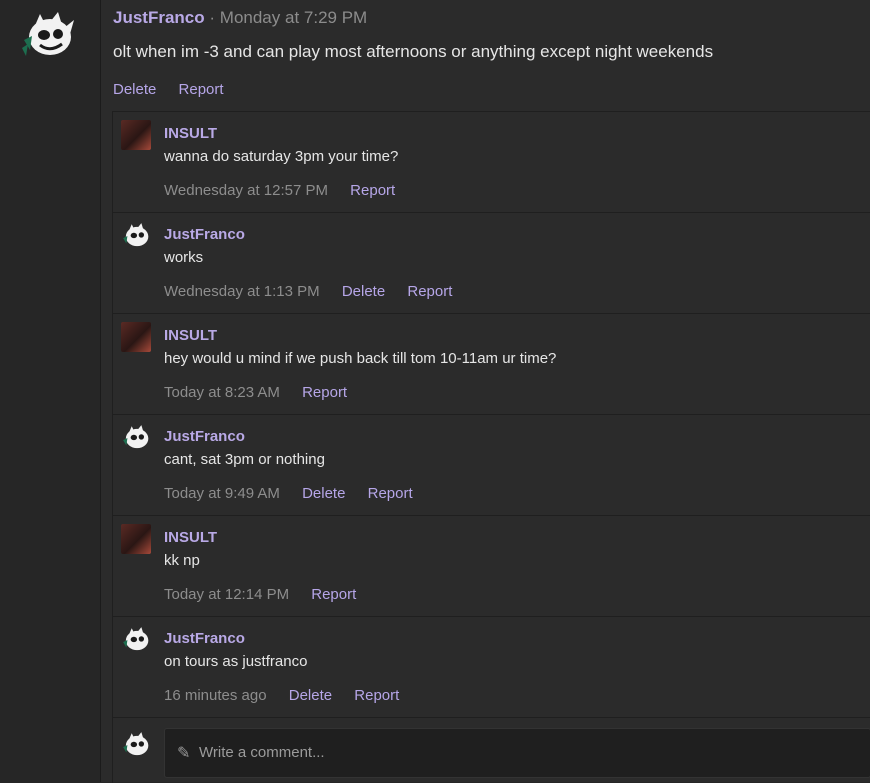  I want to click on comment-time: Wednesday at 1:13 PM, so click(242, 291).